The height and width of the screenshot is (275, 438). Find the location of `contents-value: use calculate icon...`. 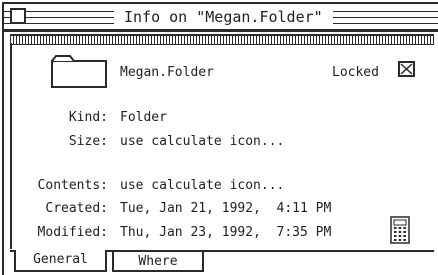

contents-value: use calculate icon... is located at coordinates (202, 185).